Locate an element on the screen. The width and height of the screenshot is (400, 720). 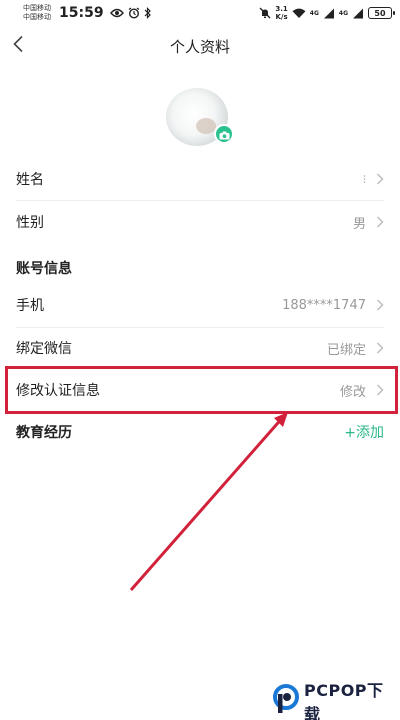
camera-icon is located at coordinates (224, 134).